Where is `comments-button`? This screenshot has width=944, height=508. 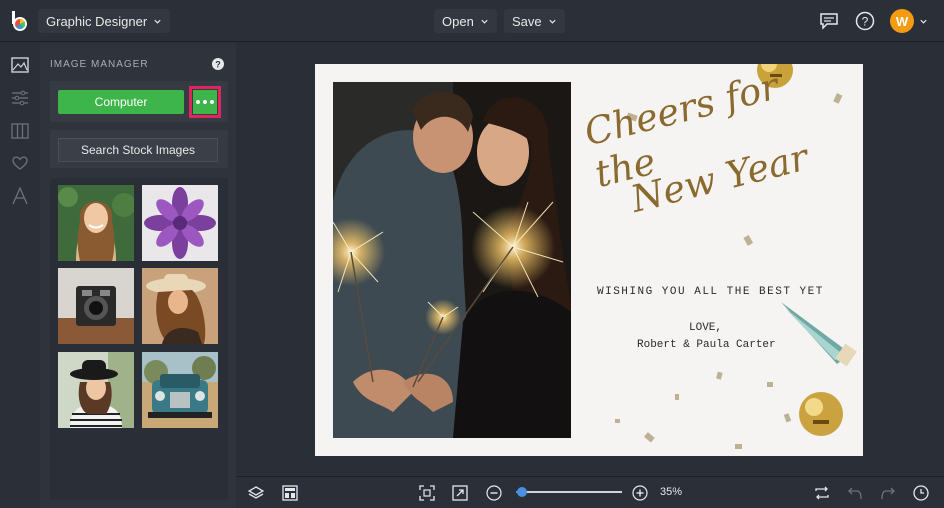
comments-button is located at coordinates (829, 21).